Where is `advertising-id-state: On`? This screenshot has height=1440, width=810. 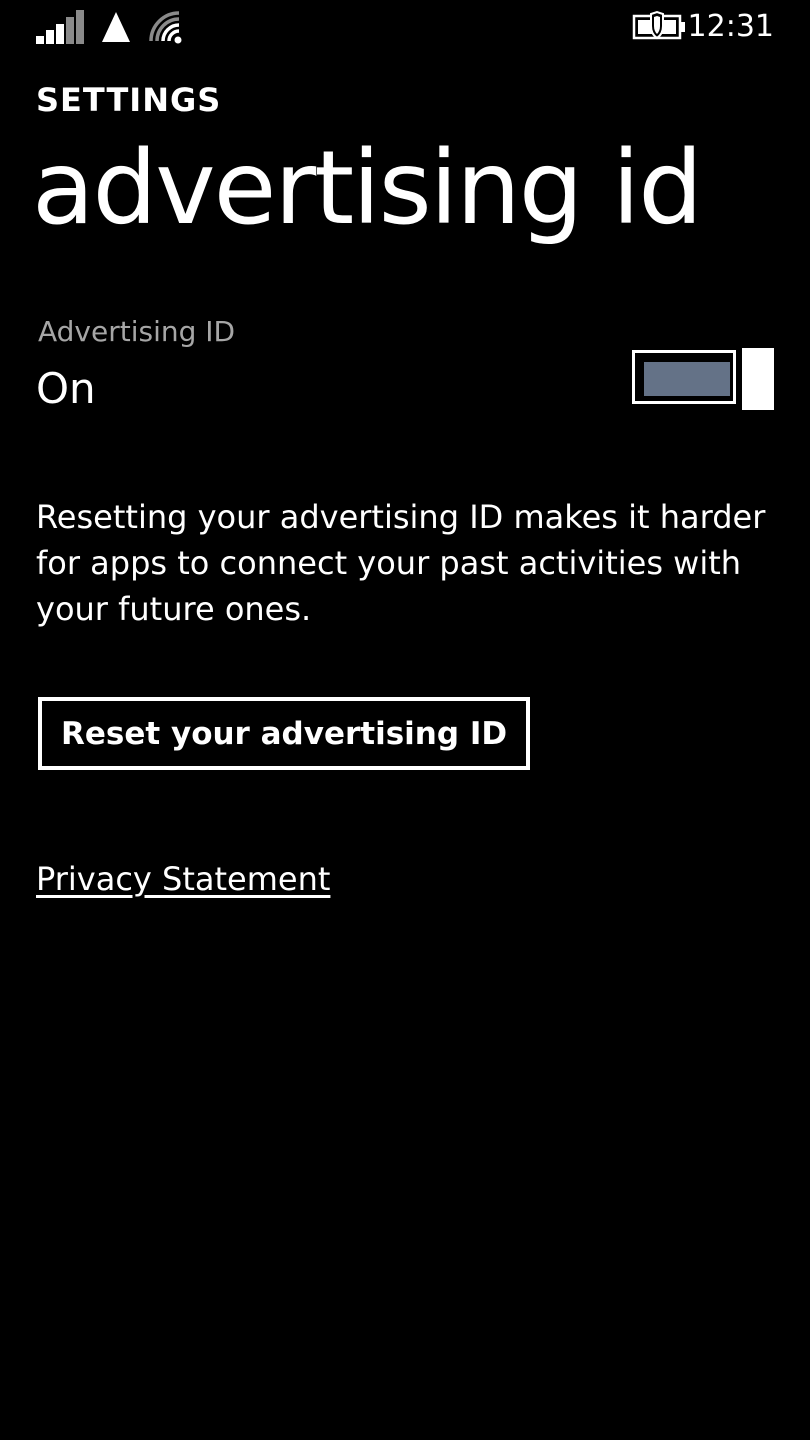
advertising-id-state: On is located at coordinates (66, 388).